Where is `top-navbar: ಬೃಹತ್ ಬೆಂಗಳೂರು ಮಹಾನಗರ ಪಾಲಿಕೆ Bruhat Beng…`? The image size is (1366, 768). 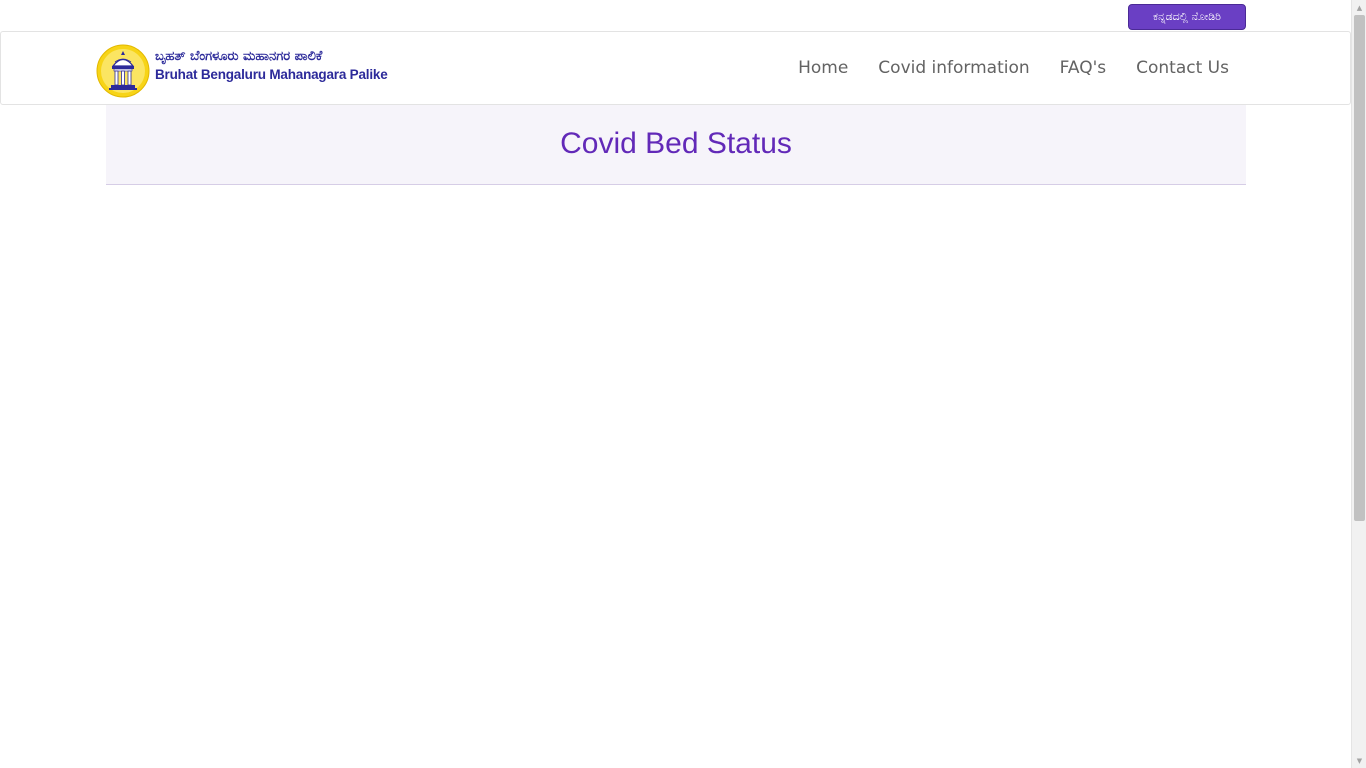 top-navbar: ಬೃಹತ್ ಬೆಂಗಳೂರು ಮಹಾನಗರ ಪಾಲಿಕೆ Bruhat Beng… is located at coordinates (675, 68).